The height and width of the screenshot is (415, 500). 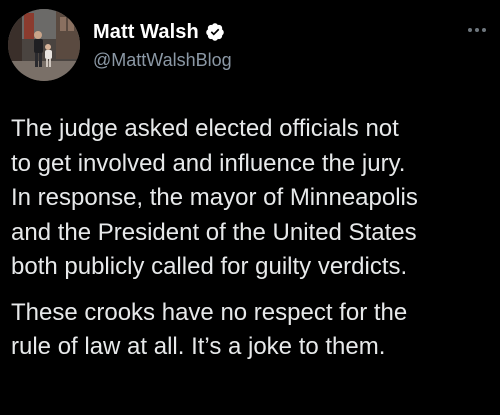 I want to click on author-display-name: Matt Walsh, so click(x=146, y=32).